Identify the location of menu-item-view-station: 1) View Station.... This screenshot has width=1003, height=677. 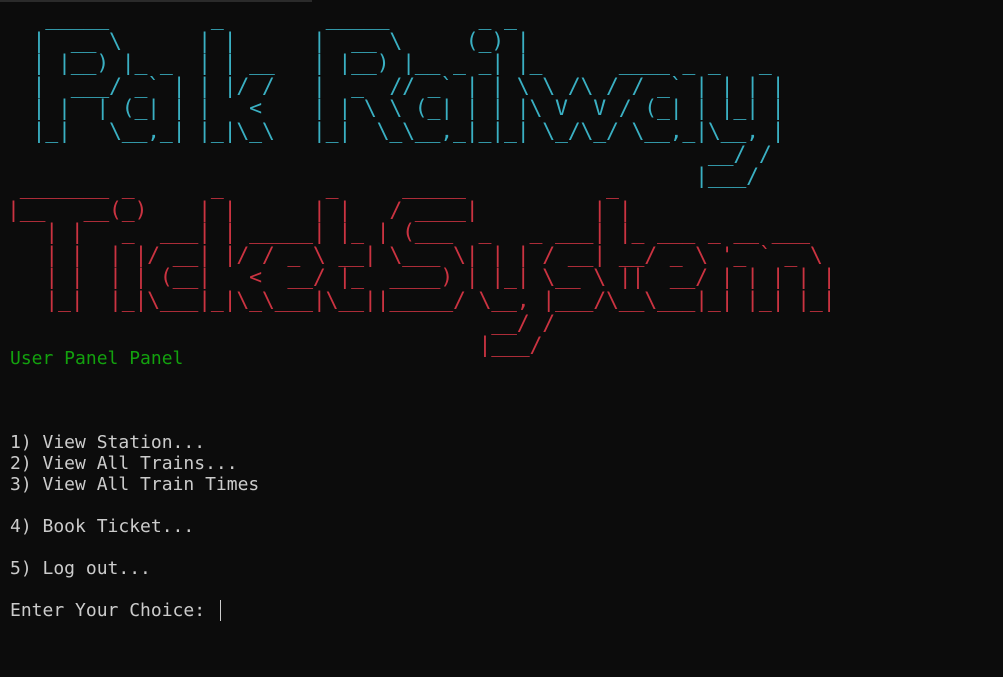
(108, 442).